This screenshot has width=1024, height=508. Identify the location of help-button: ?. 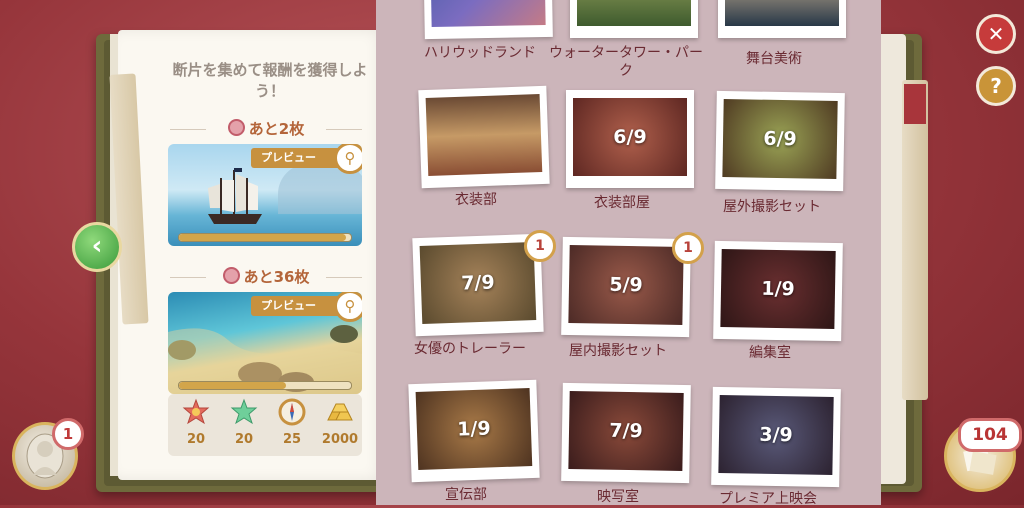
(996, 86).